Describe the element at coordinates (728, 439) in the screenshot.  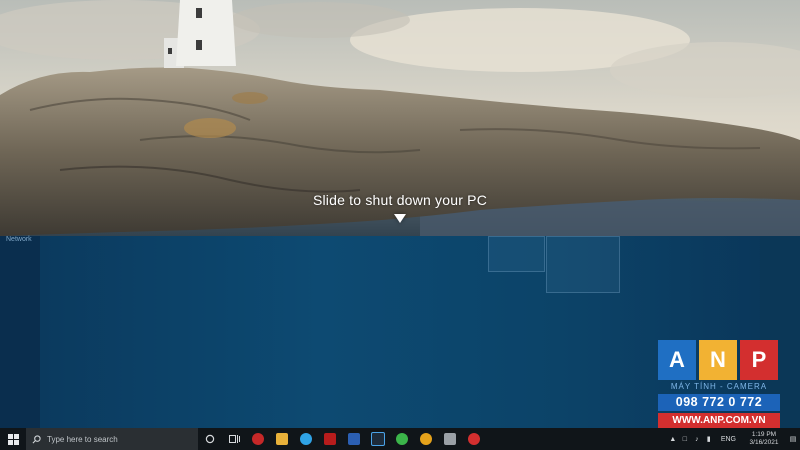
I see `language-indicator: ENG` at that location.